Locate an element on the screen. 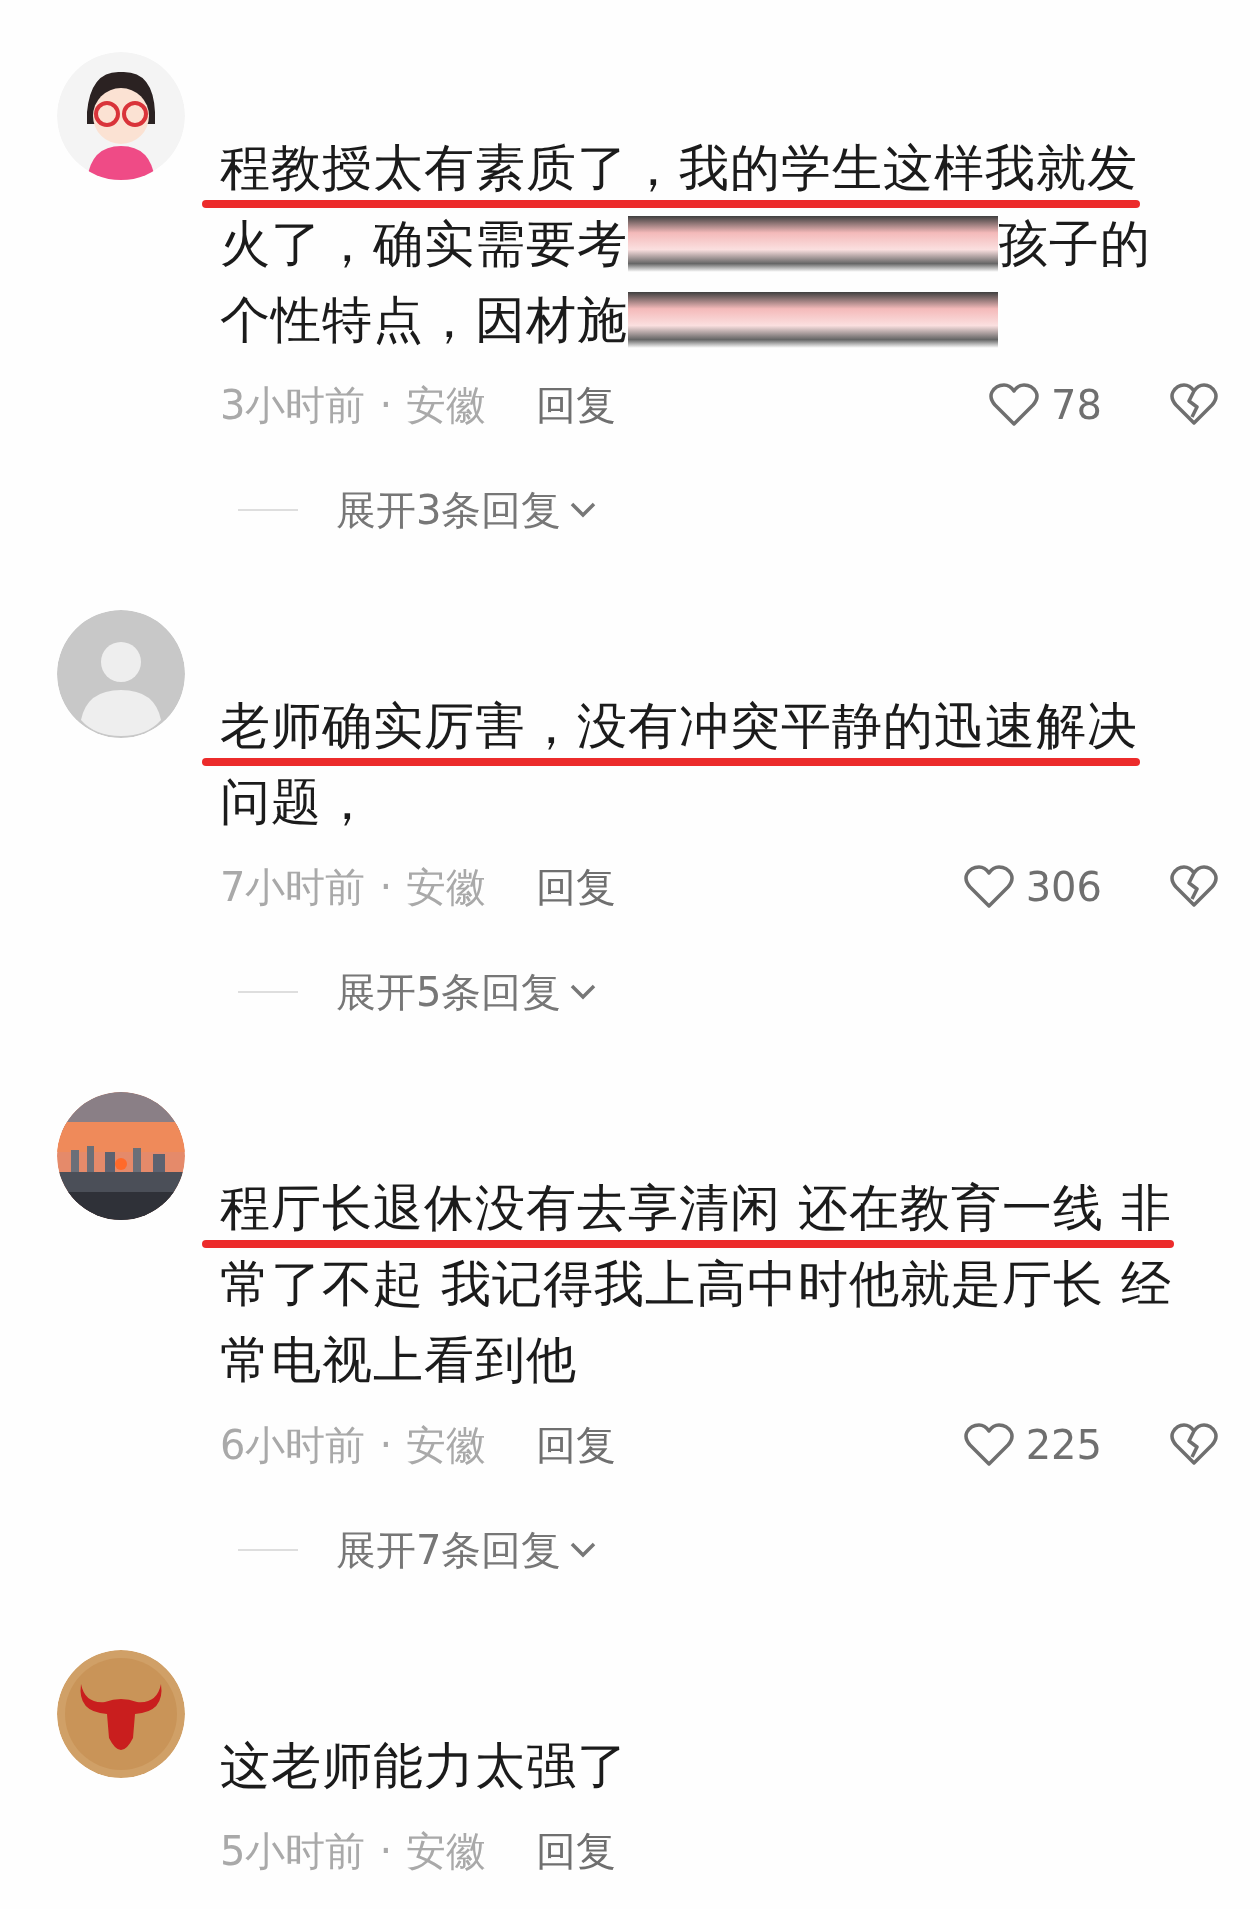 The width and height of the screenshot is (1260, 1909). comment-text: 常了不起 我记得我上高中时他就是厅长 经 is located at coordinates (696, 1284).